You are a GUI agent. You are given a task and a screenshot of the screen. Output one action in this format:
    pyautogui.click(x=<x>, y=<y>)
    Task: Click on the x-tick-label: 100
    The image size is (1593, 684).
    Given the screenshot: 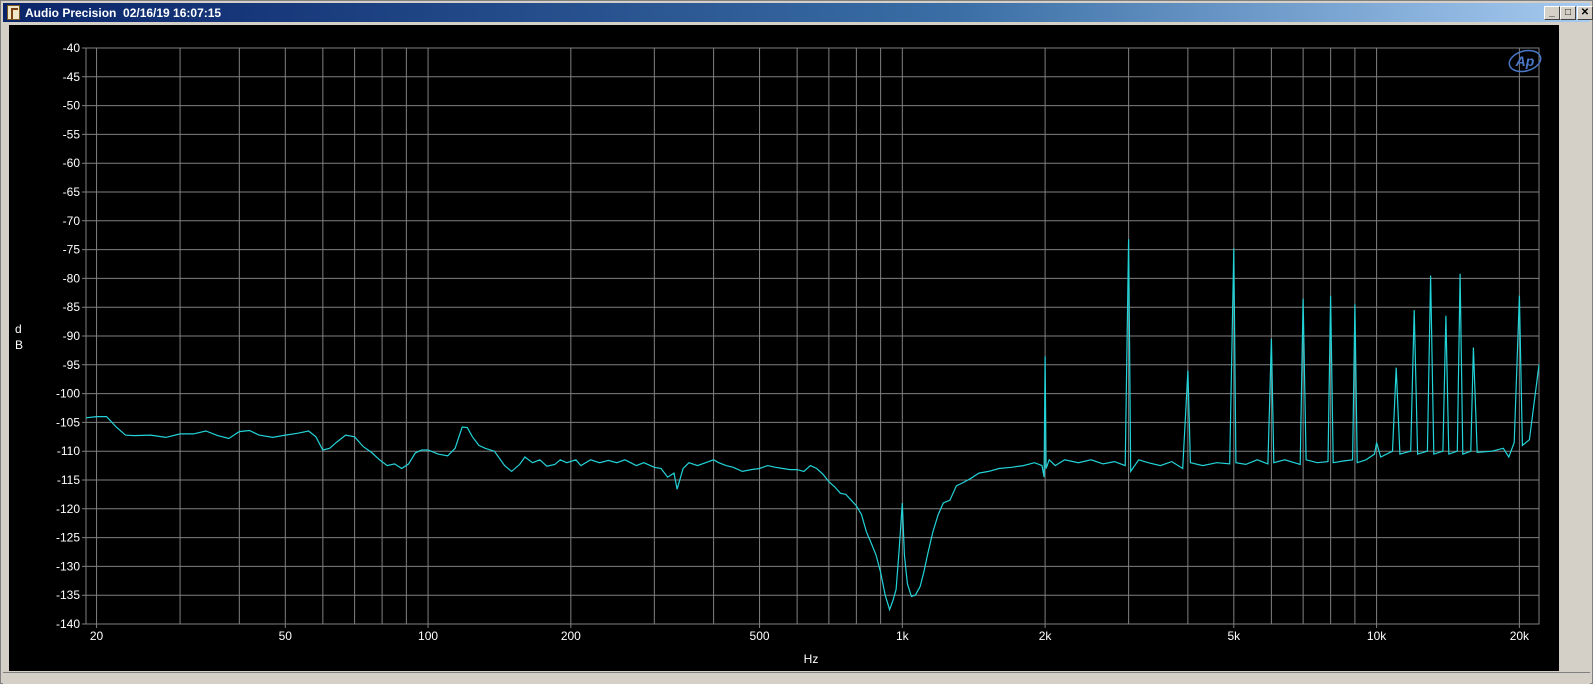 What is the action you would take?
    pyautogui.click(x=428, y=636)
    